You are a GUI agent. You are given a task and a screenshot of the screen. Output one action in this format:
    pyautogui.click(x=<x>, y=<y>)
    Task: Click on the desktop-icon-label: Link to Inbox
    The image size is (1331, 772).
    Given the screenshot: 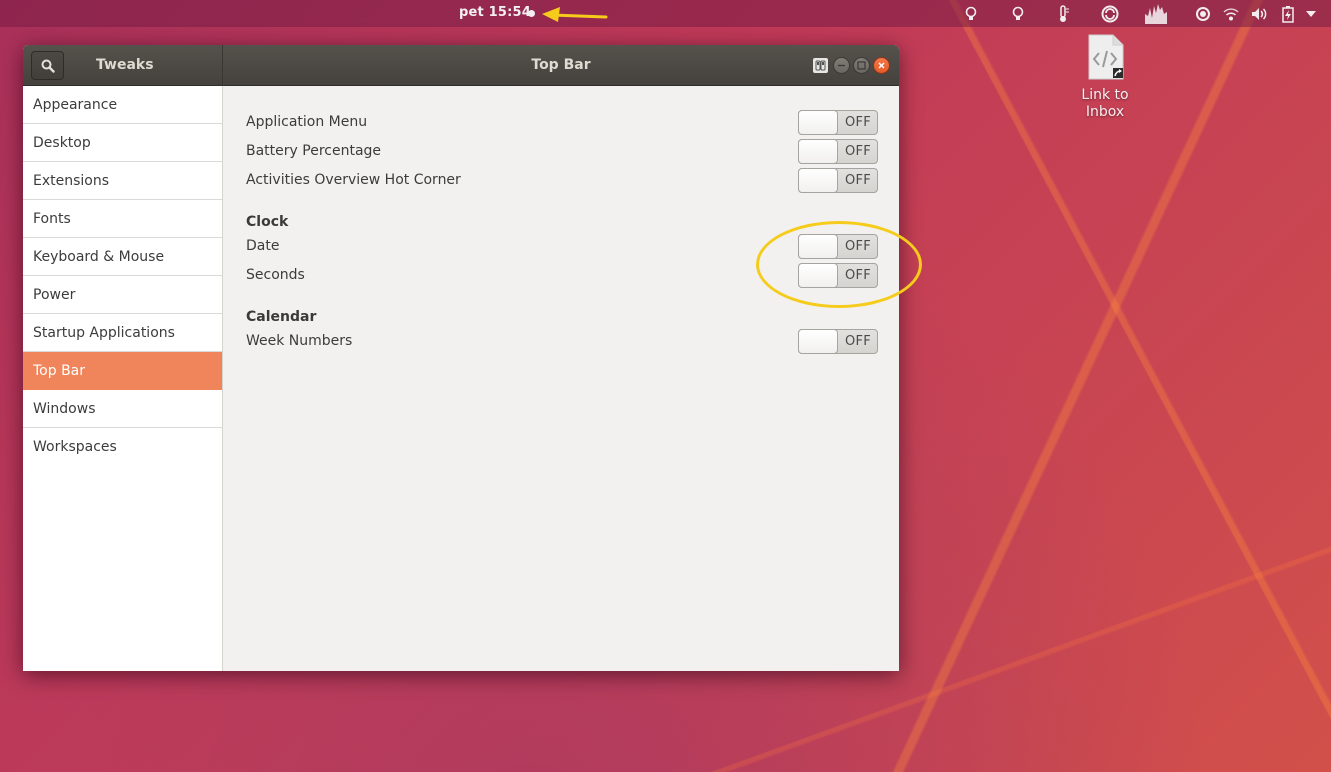 What is the action you would take?
    pyautogui.click(x=1105, y=104)
    